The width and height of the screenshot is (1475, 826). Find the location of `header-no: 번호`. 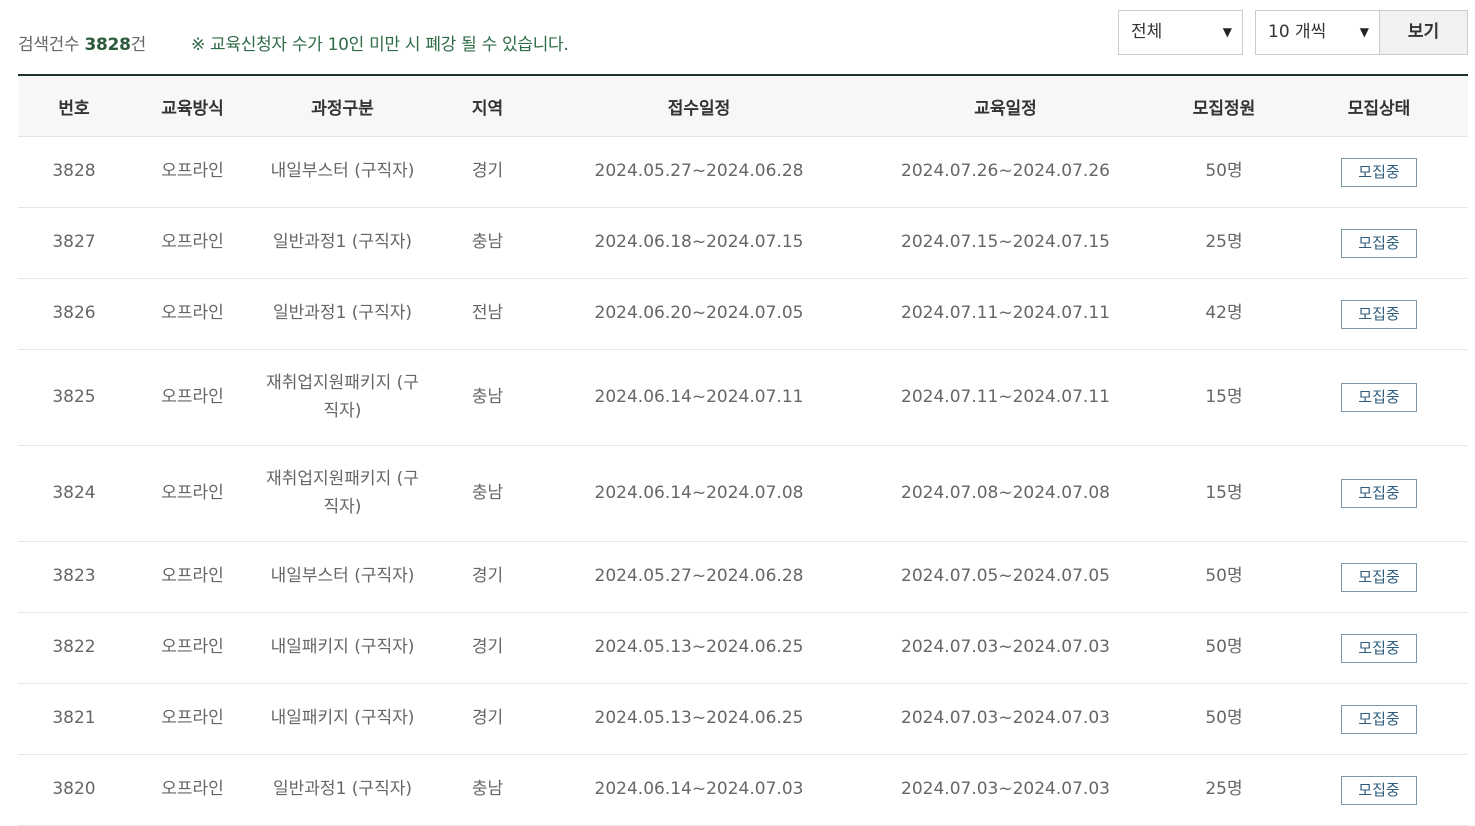

header-no: 번호 is located at coordinates (74, 106).